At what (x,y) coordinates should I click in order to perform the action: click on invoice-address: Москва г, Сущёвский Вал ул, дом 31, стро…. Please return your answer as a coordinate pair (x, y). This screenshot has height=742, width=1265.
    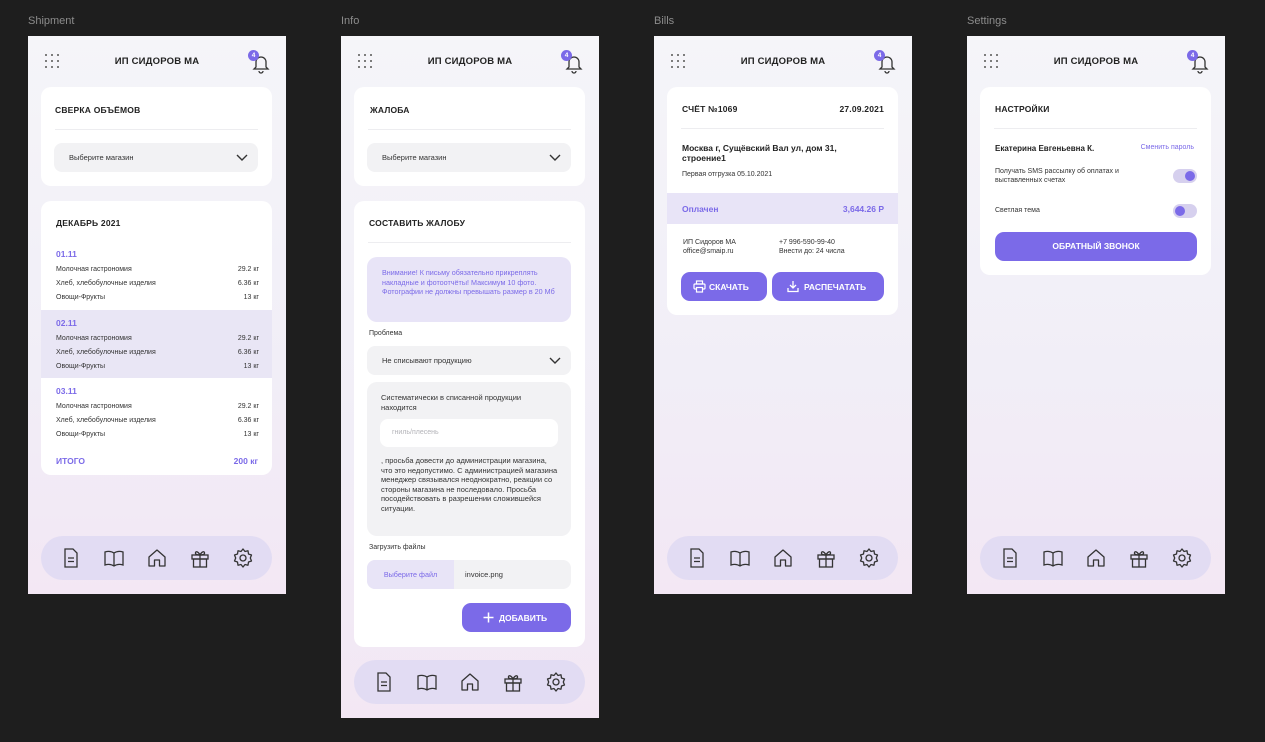
    Looking at the image, I should click on (759, 153).